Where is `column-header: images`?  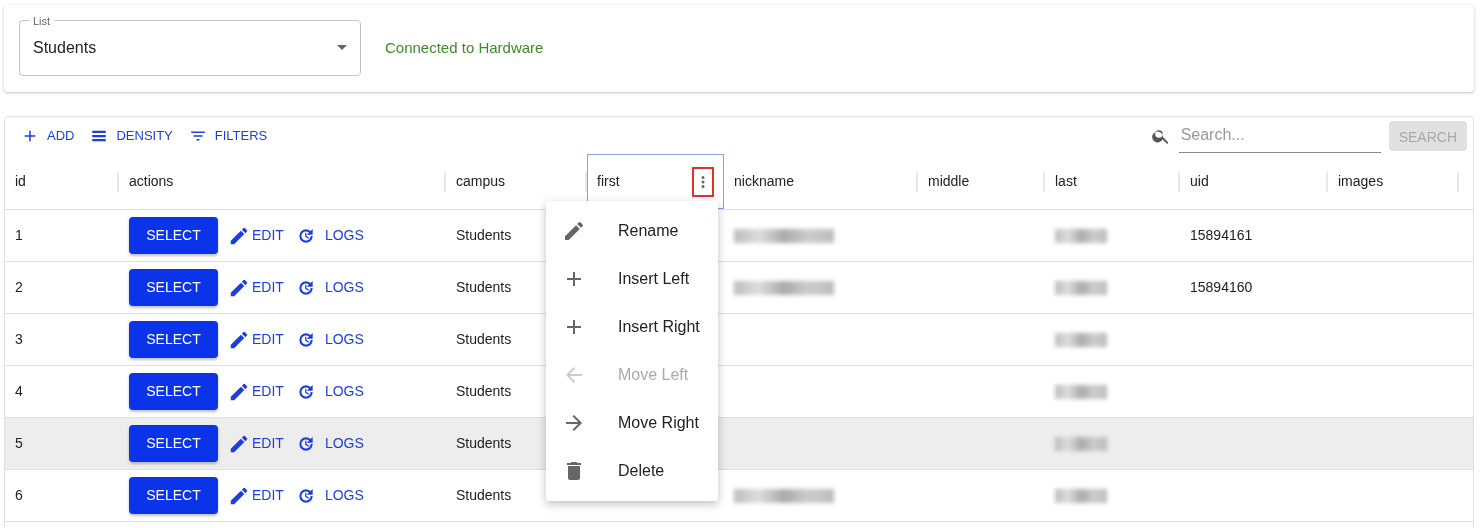 column-header: images is located at coordinates (1393, 181).